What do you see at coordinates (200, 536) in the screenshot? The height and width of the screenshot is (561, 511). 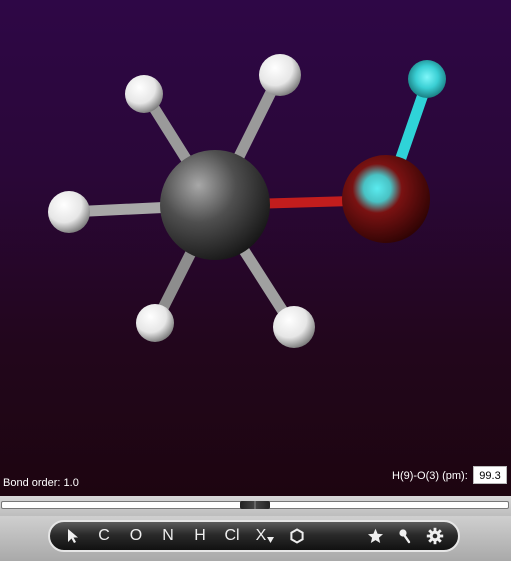 I see `element-button-hydrogen: H` at bounding box center [200, 536].